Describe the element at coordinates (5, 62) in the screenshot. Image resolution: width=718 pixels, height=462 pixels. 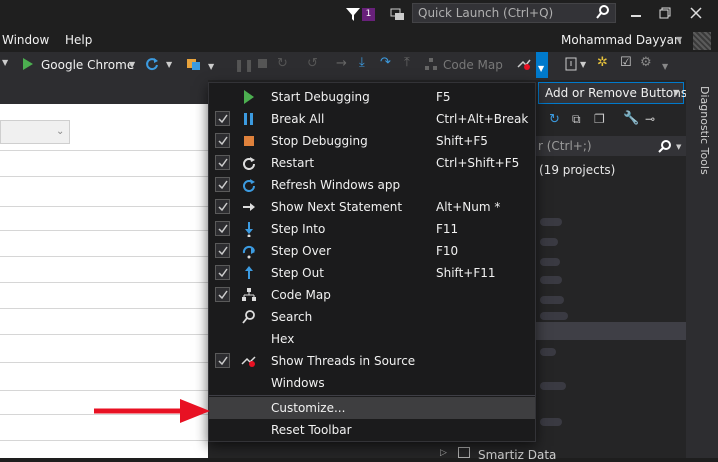
I see `toolbar-dropdown-icon: ▼` at that location.